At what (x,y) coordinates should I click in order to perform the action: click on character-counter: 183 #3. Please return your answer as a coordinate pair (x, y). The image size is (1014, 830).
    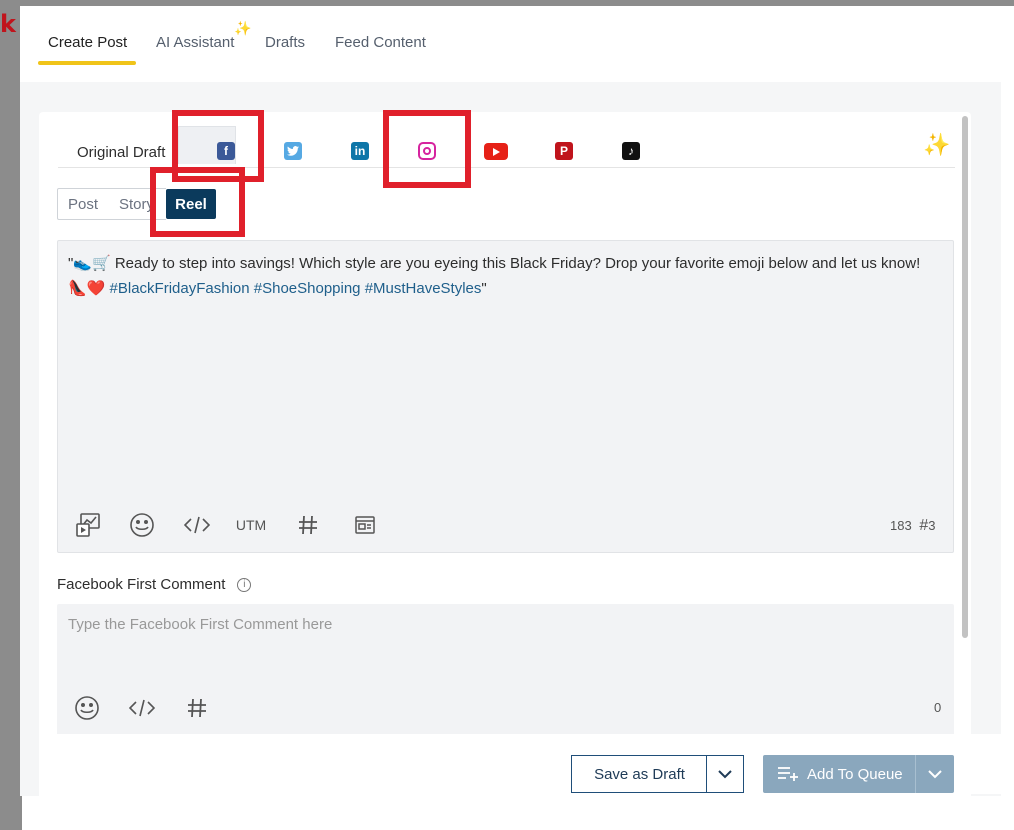
    Looking at the image, I should click on (912, 526).